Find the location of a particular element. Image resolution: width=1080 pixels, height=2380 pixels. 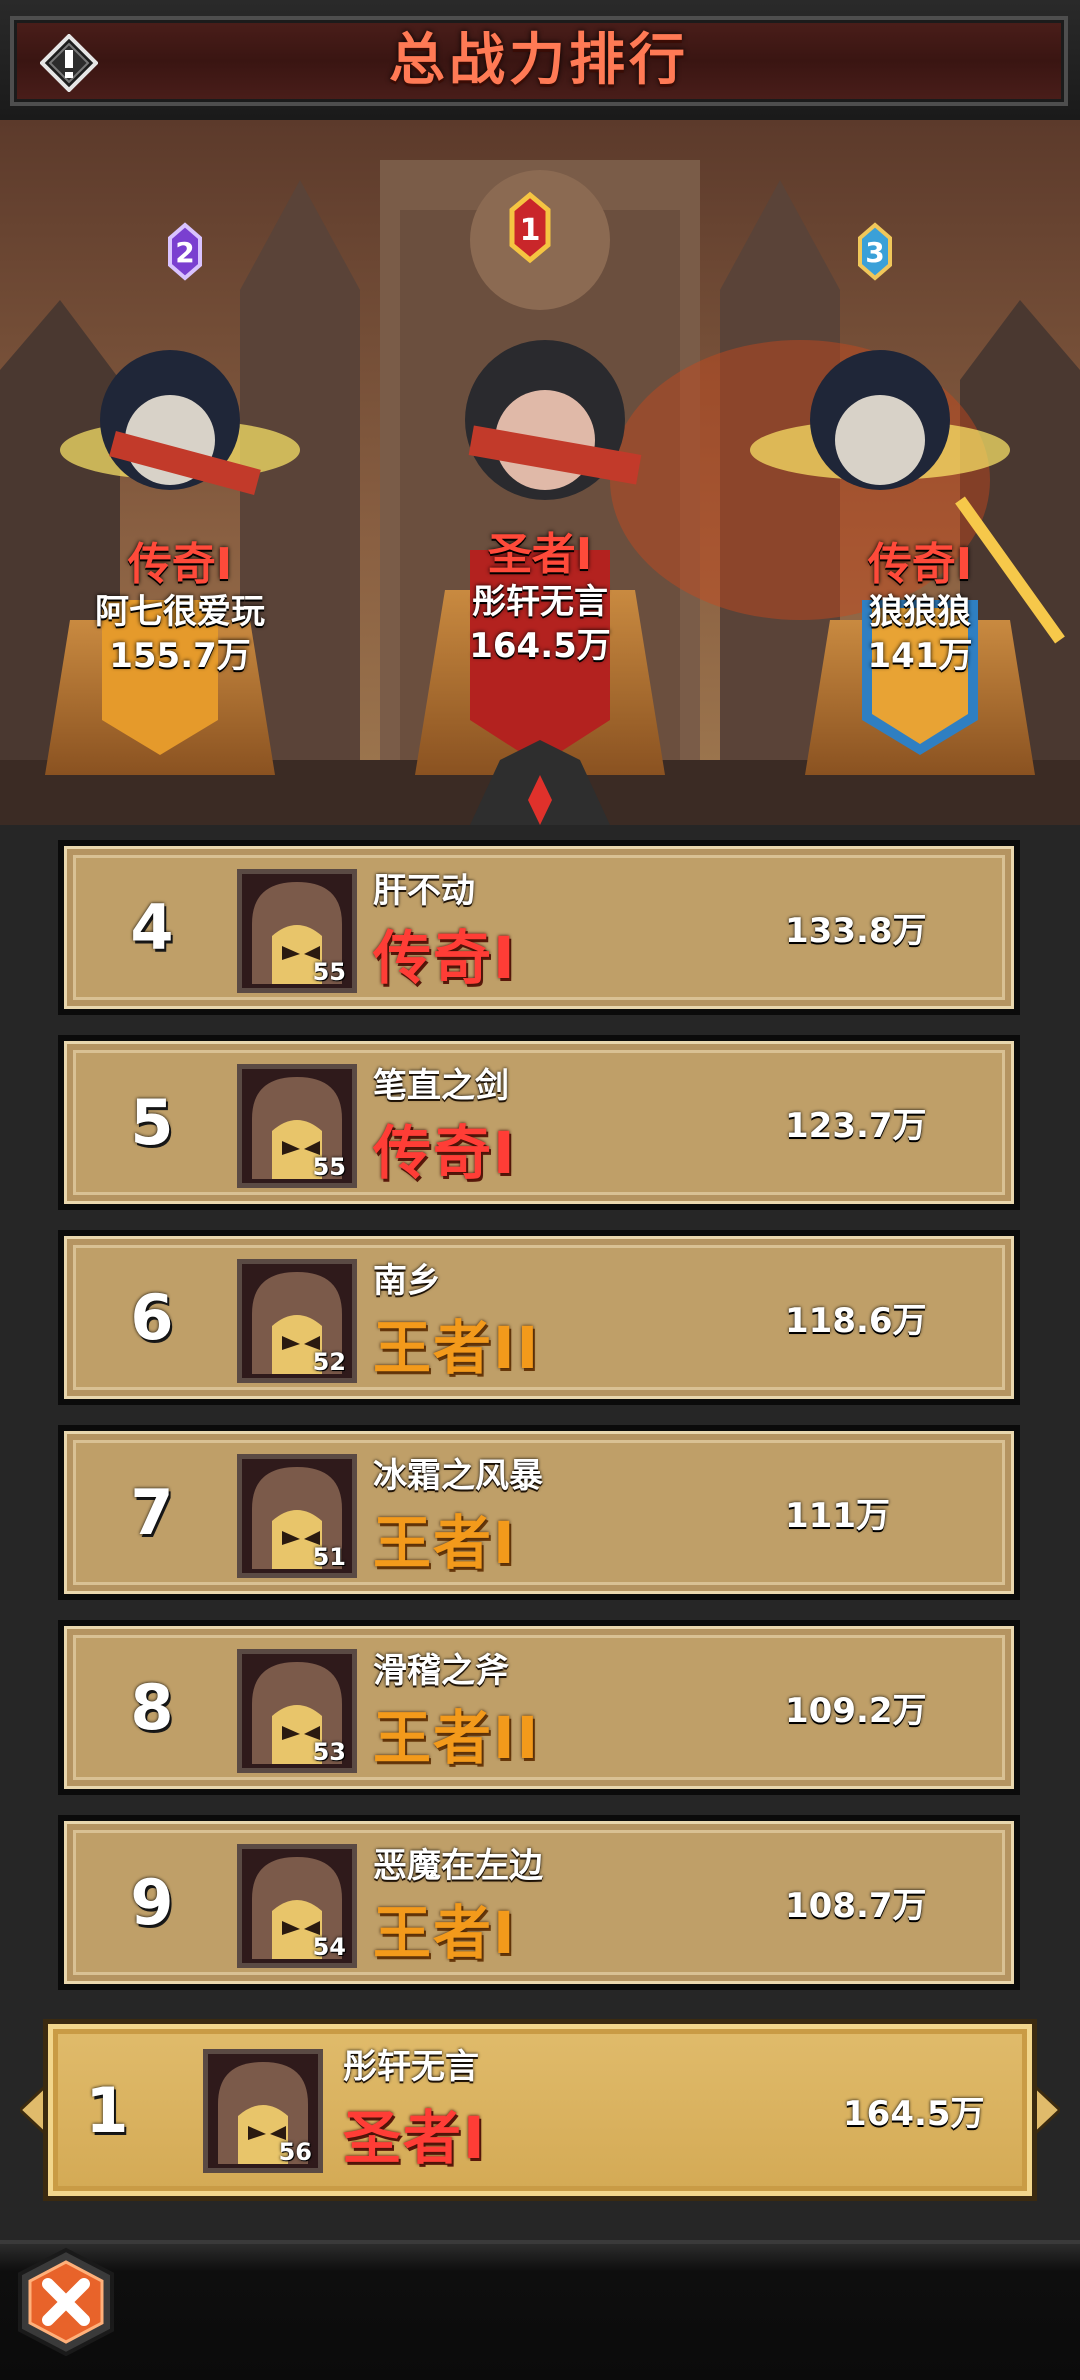

svg-text: 3 is located at coordinates (874, 252).